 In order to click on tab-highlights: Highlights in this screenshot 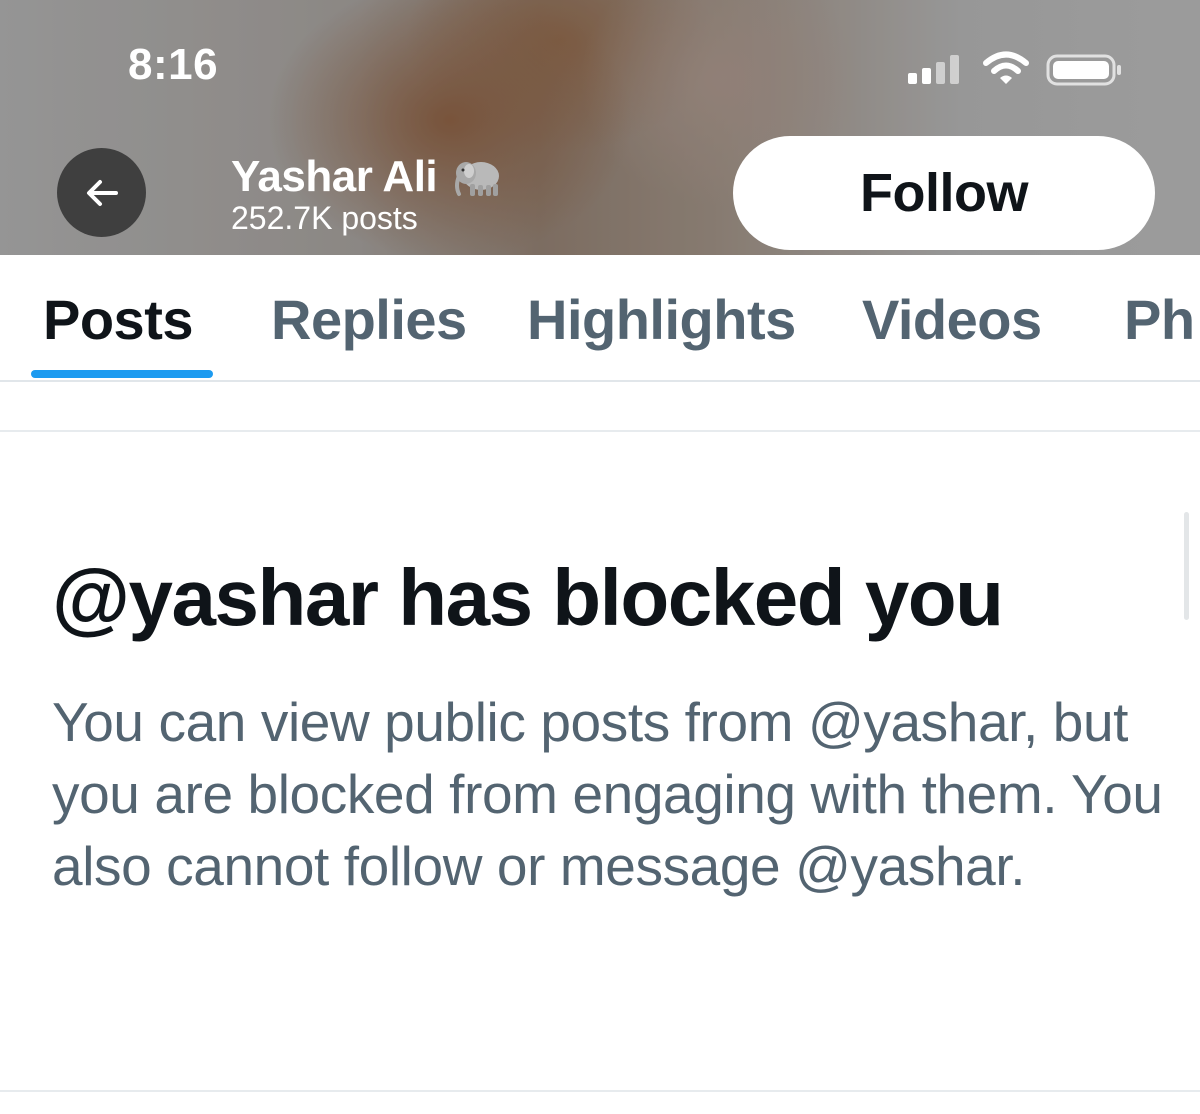, I will do `click(661, 319)`.